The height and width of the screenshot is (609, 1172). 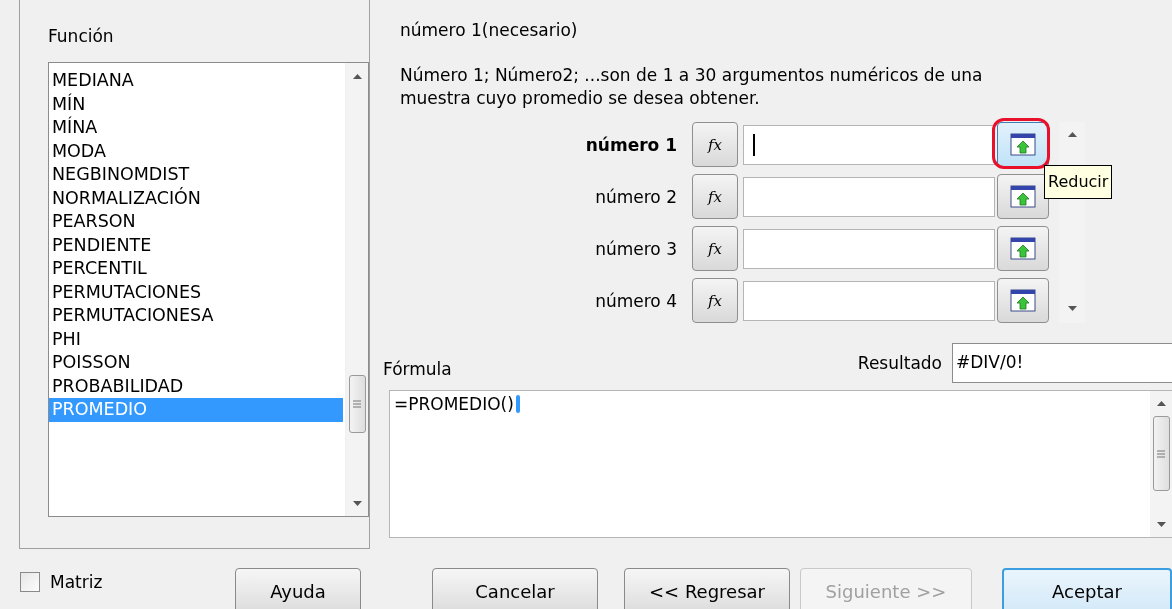 I want to click on argument-label: número 4, so click(x=636, y=300).